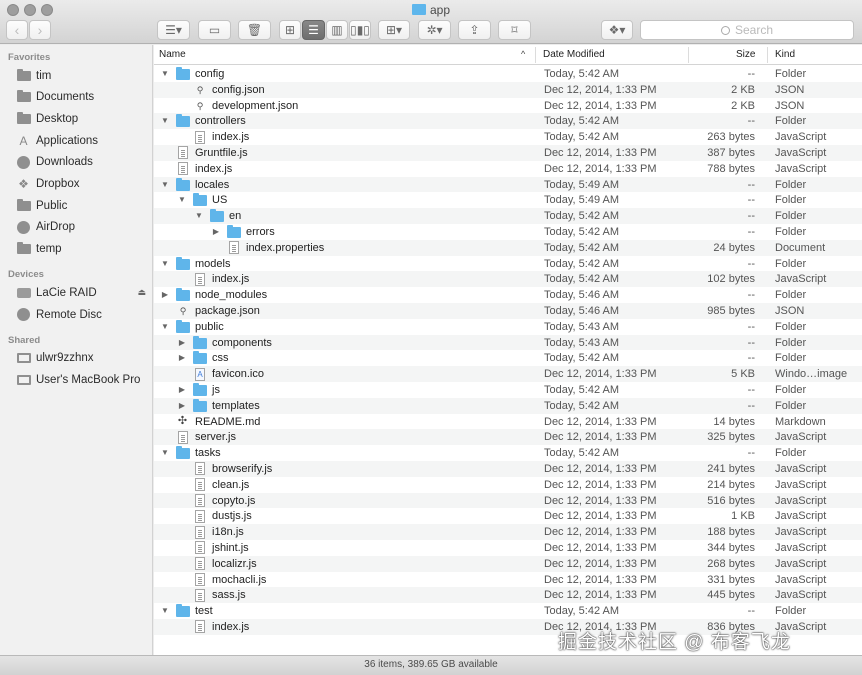  What do you see at coordinates (313, 30) in the screenshot?
I see `list-view-button: ☰` at bounding box center [313, 30].